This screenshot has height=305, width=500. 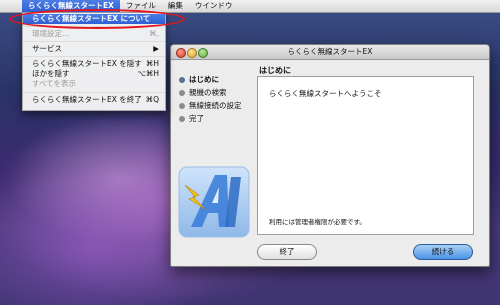 I want to click on menu-item-label: すべてを表示, so click(x=54, y=83).